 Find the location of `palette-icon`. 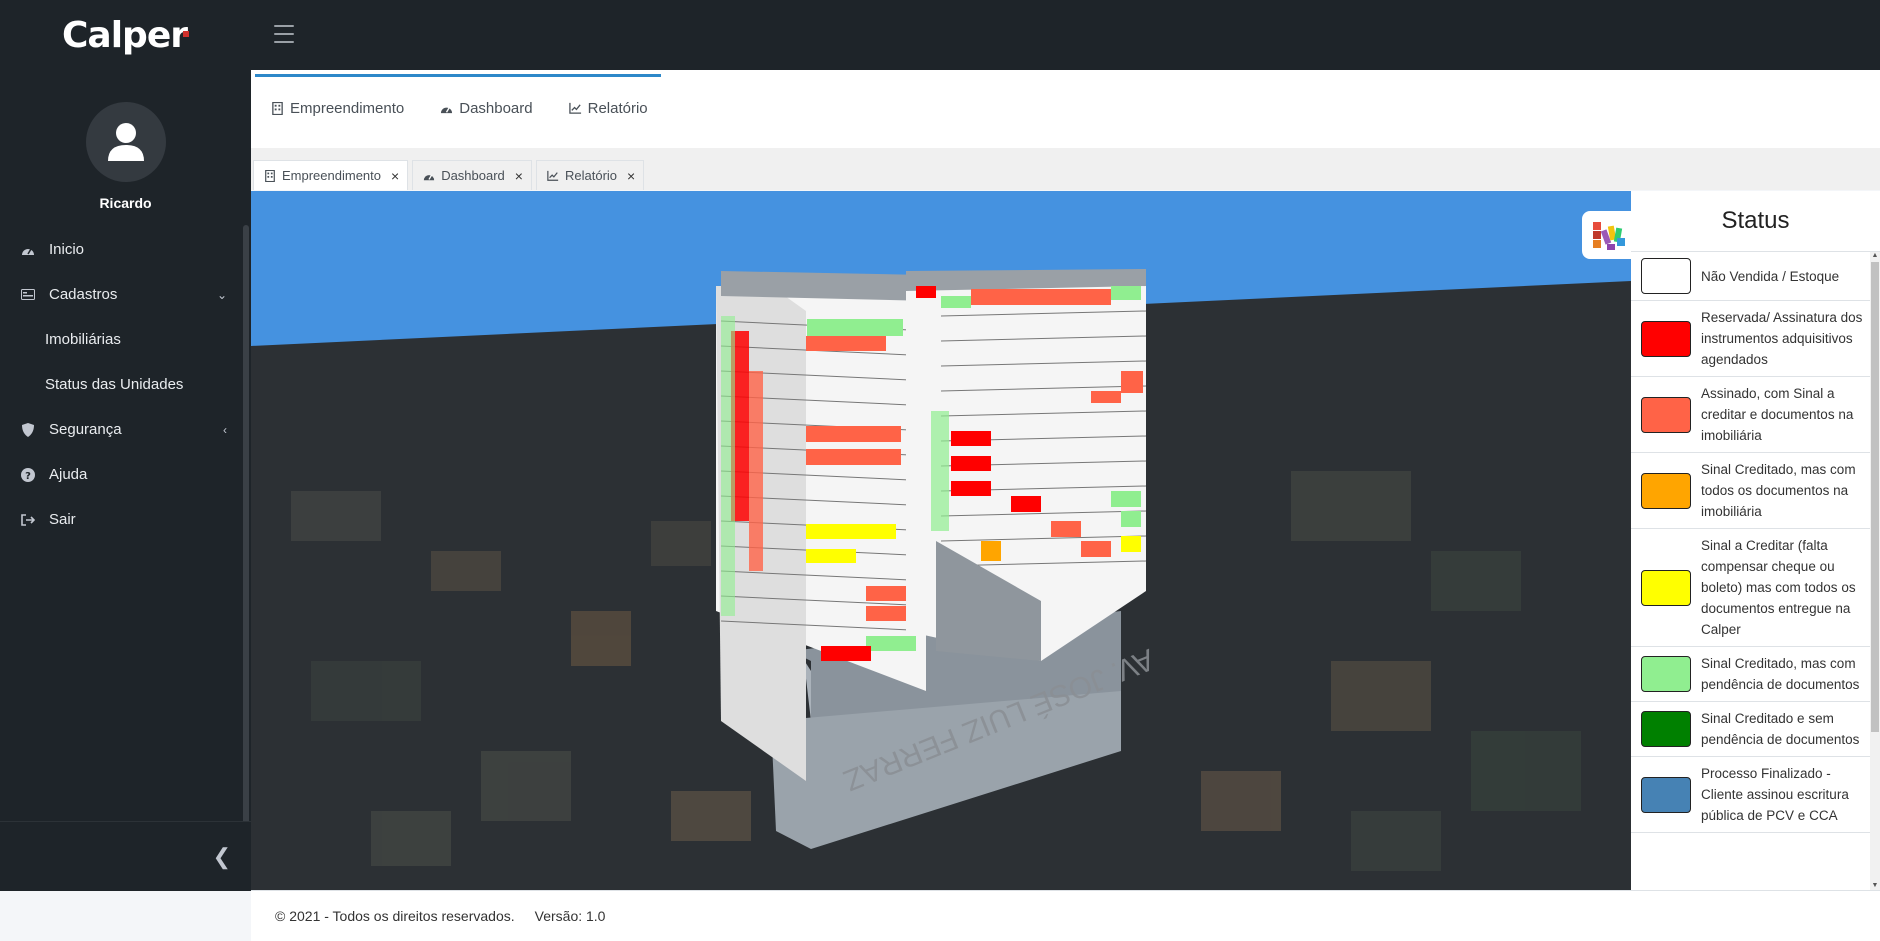

palette-icon is located at coordinates (1609, 236).